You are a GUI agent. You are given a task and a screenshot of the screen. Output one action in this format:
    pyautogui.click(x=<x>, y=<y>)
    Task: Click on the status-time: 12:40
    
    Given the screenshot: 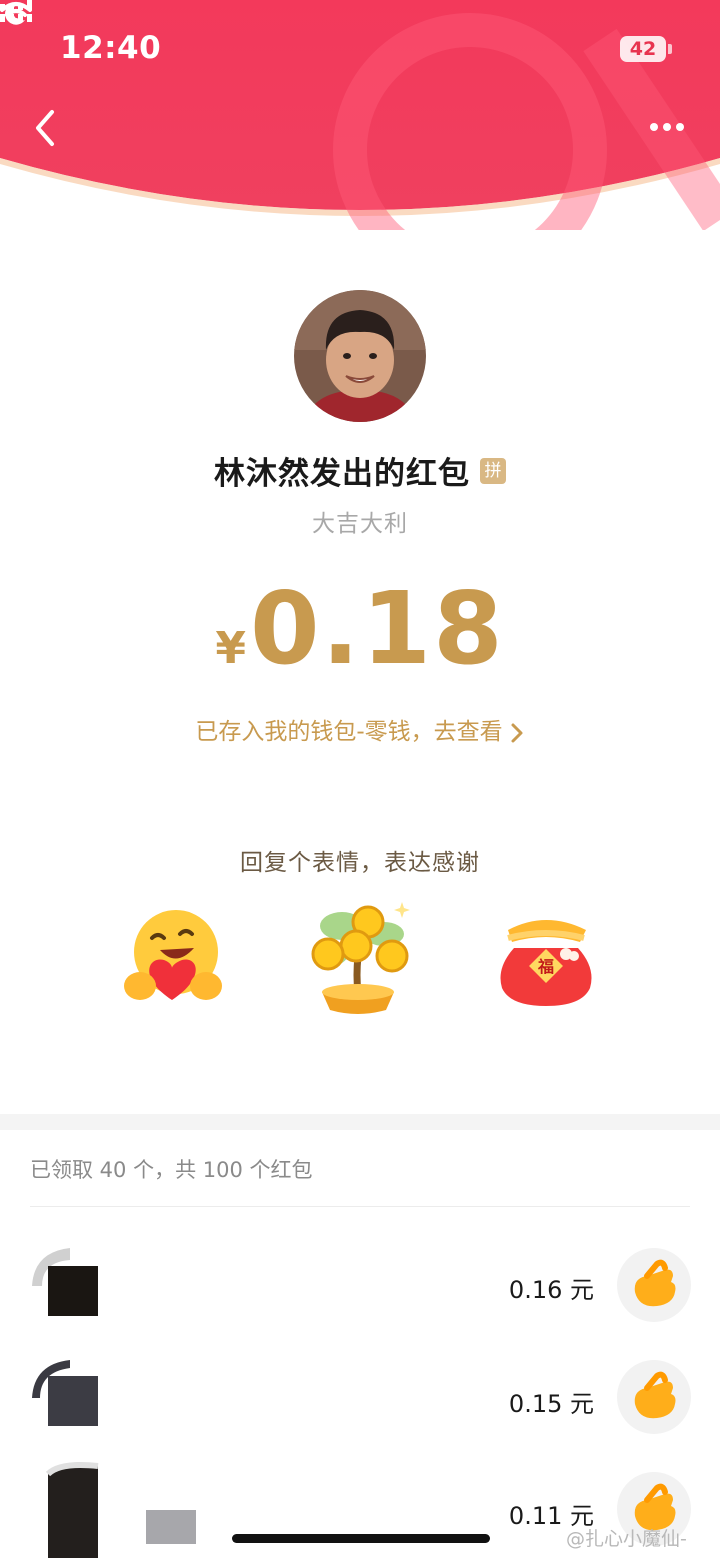 What is the action you would take?
    pyautogui.click(x=111, y=48)
    